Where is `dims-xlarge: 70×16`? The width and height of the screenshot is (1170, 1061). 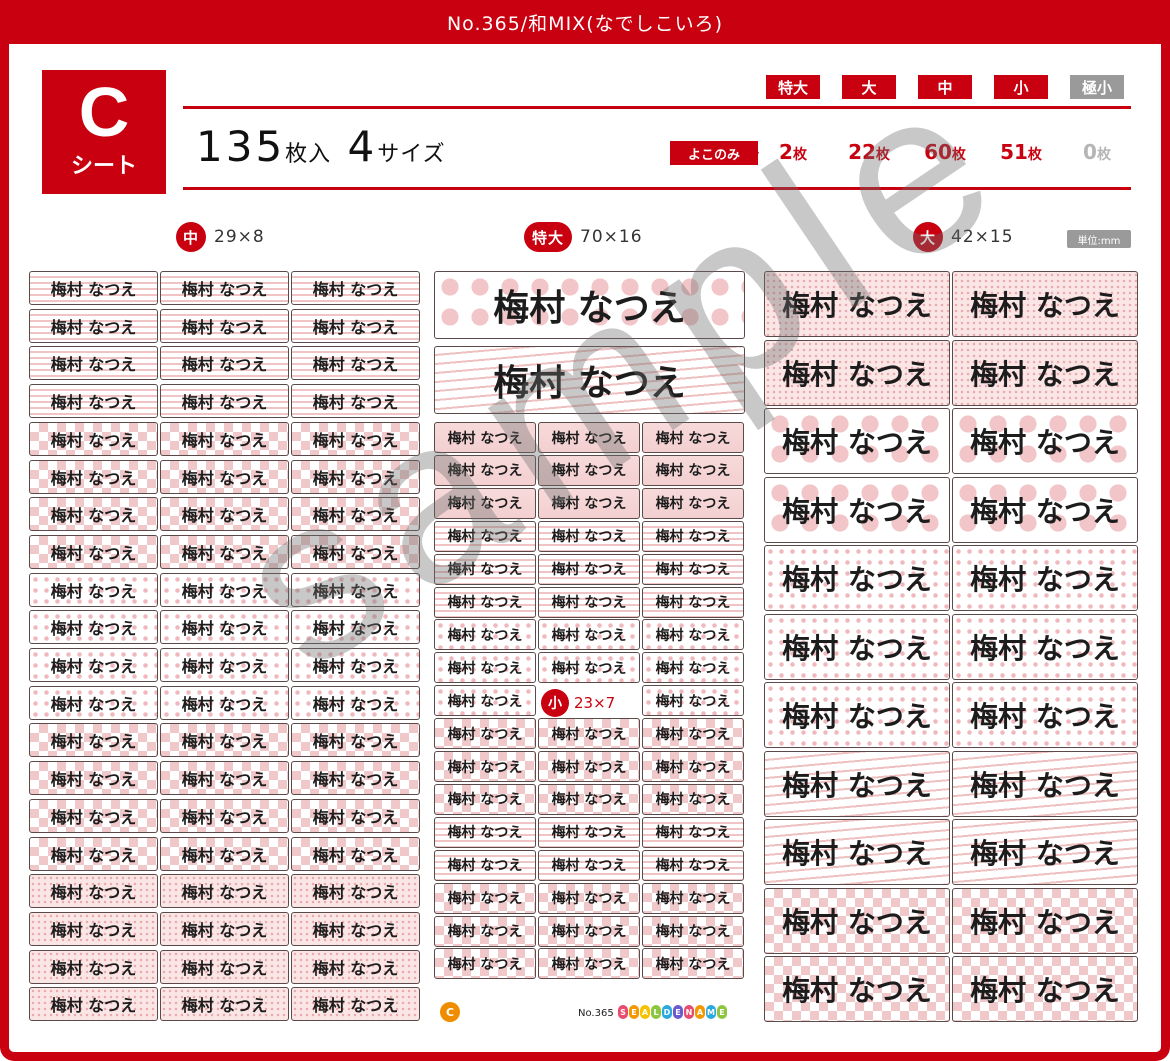 dims-xlarge: 70×16 is located at coordinates (611, 237).